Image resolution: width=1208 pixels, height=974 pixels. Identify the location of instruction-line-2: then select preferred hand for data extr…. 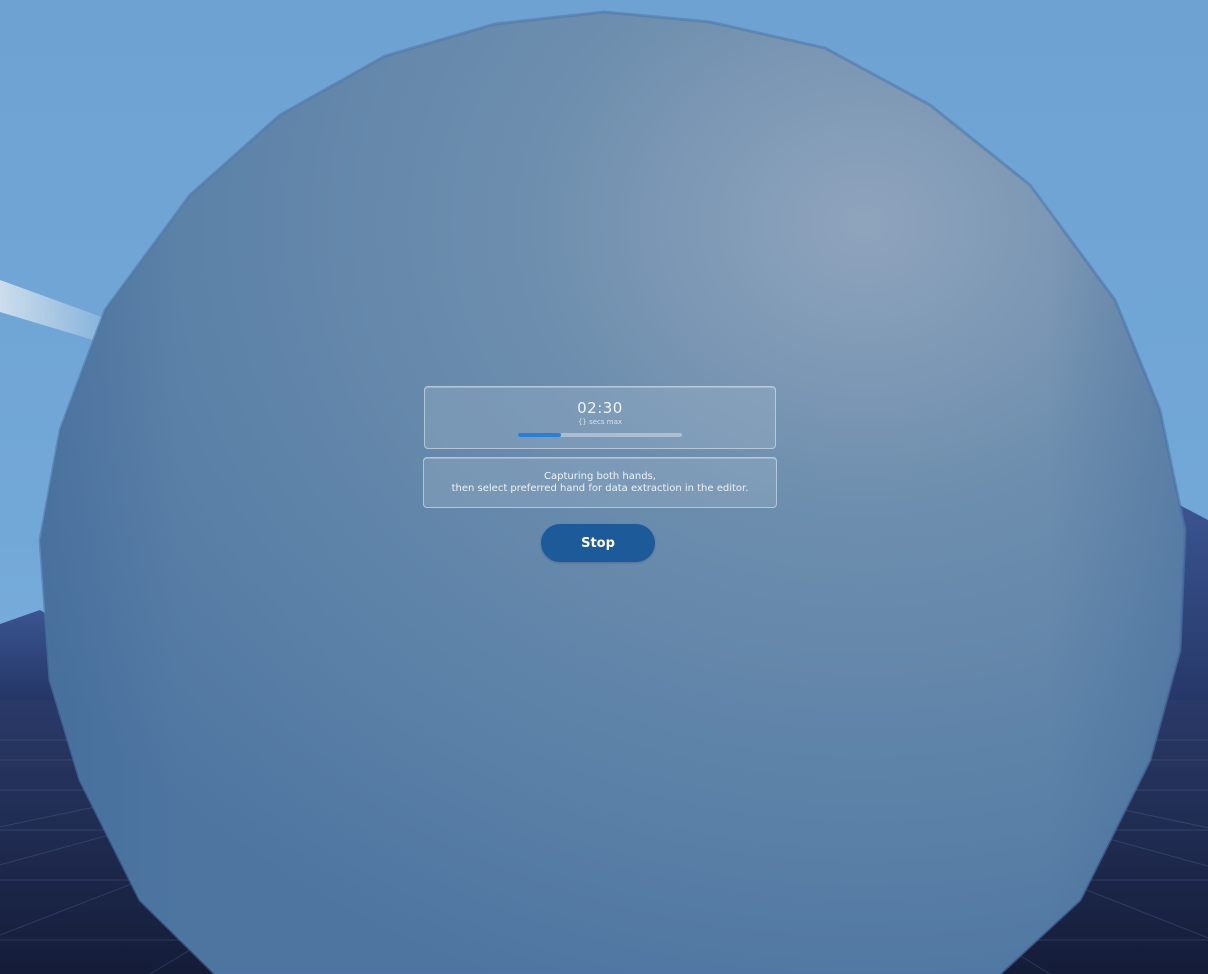
(600, 488).